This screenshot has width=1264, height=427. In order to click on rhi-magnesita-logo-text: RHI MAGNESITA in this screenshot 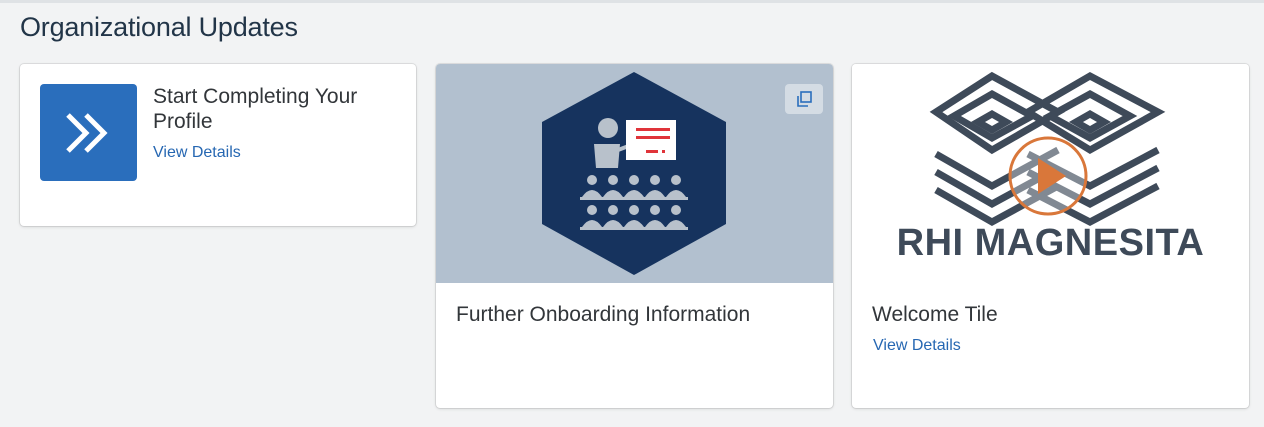, I will do `click(1050, 243)`.